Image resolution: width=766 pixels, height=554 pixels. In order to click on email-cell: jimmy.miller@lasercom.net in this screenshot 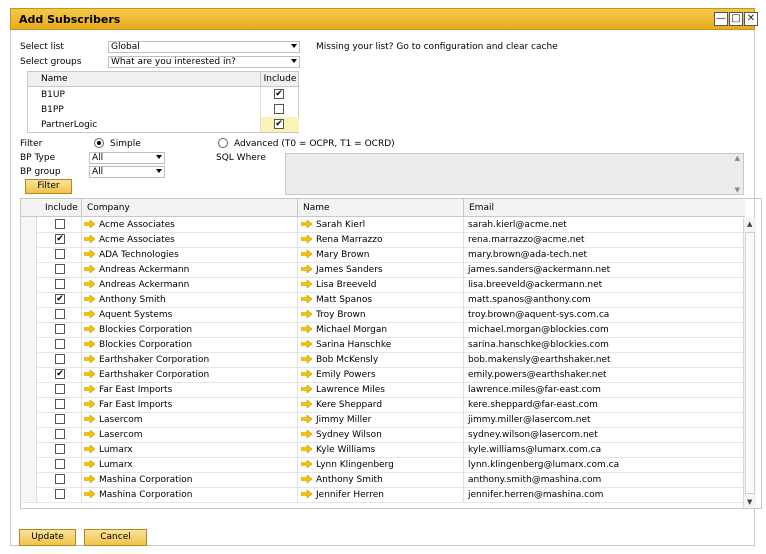, I will do `click(604, 419)`.